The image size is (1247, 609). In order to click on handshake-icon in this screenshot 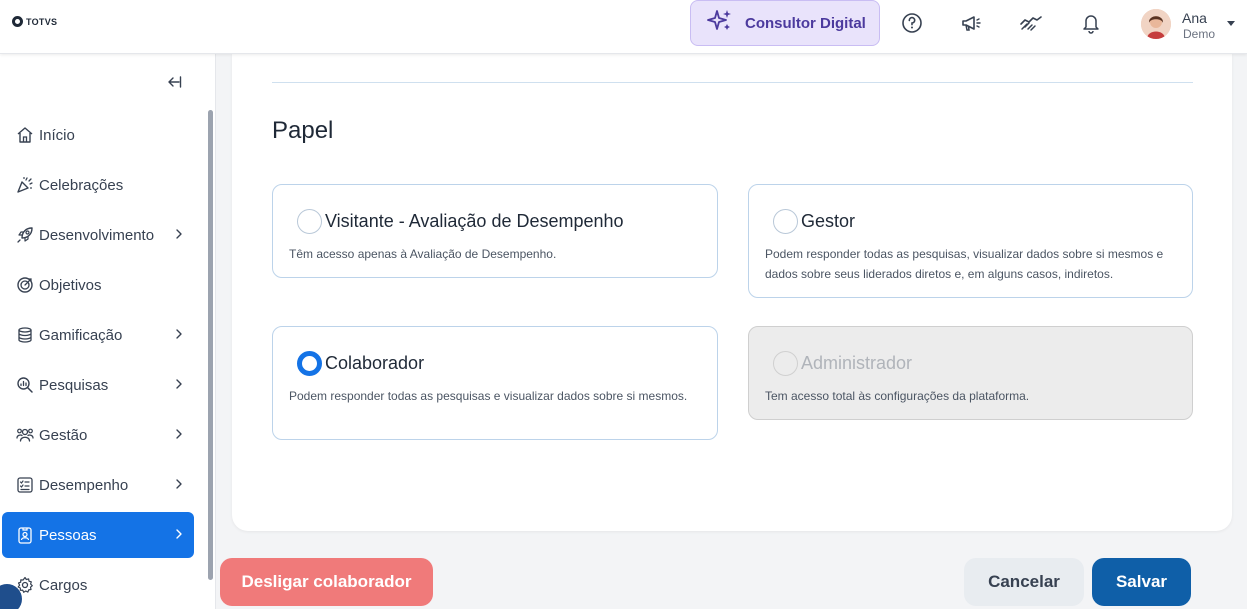, I will do `click(1031, 23)`.